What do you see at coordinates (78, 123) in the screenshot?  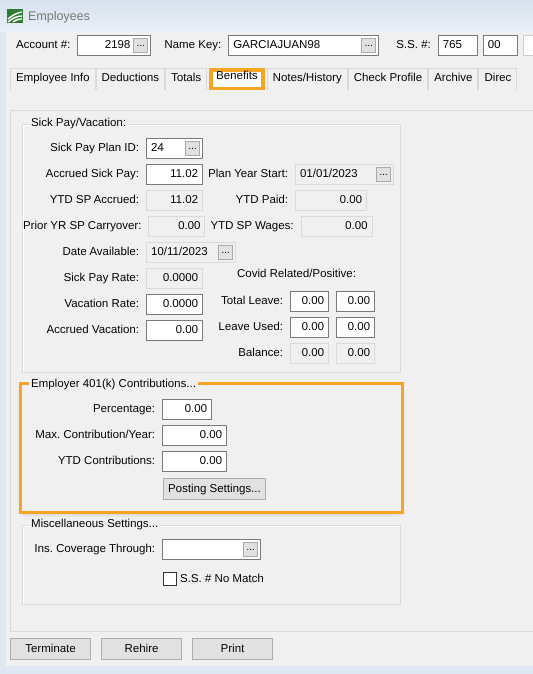 I see `group-title: Sick Pay/Vacation:` at bounding box center [78, 123].